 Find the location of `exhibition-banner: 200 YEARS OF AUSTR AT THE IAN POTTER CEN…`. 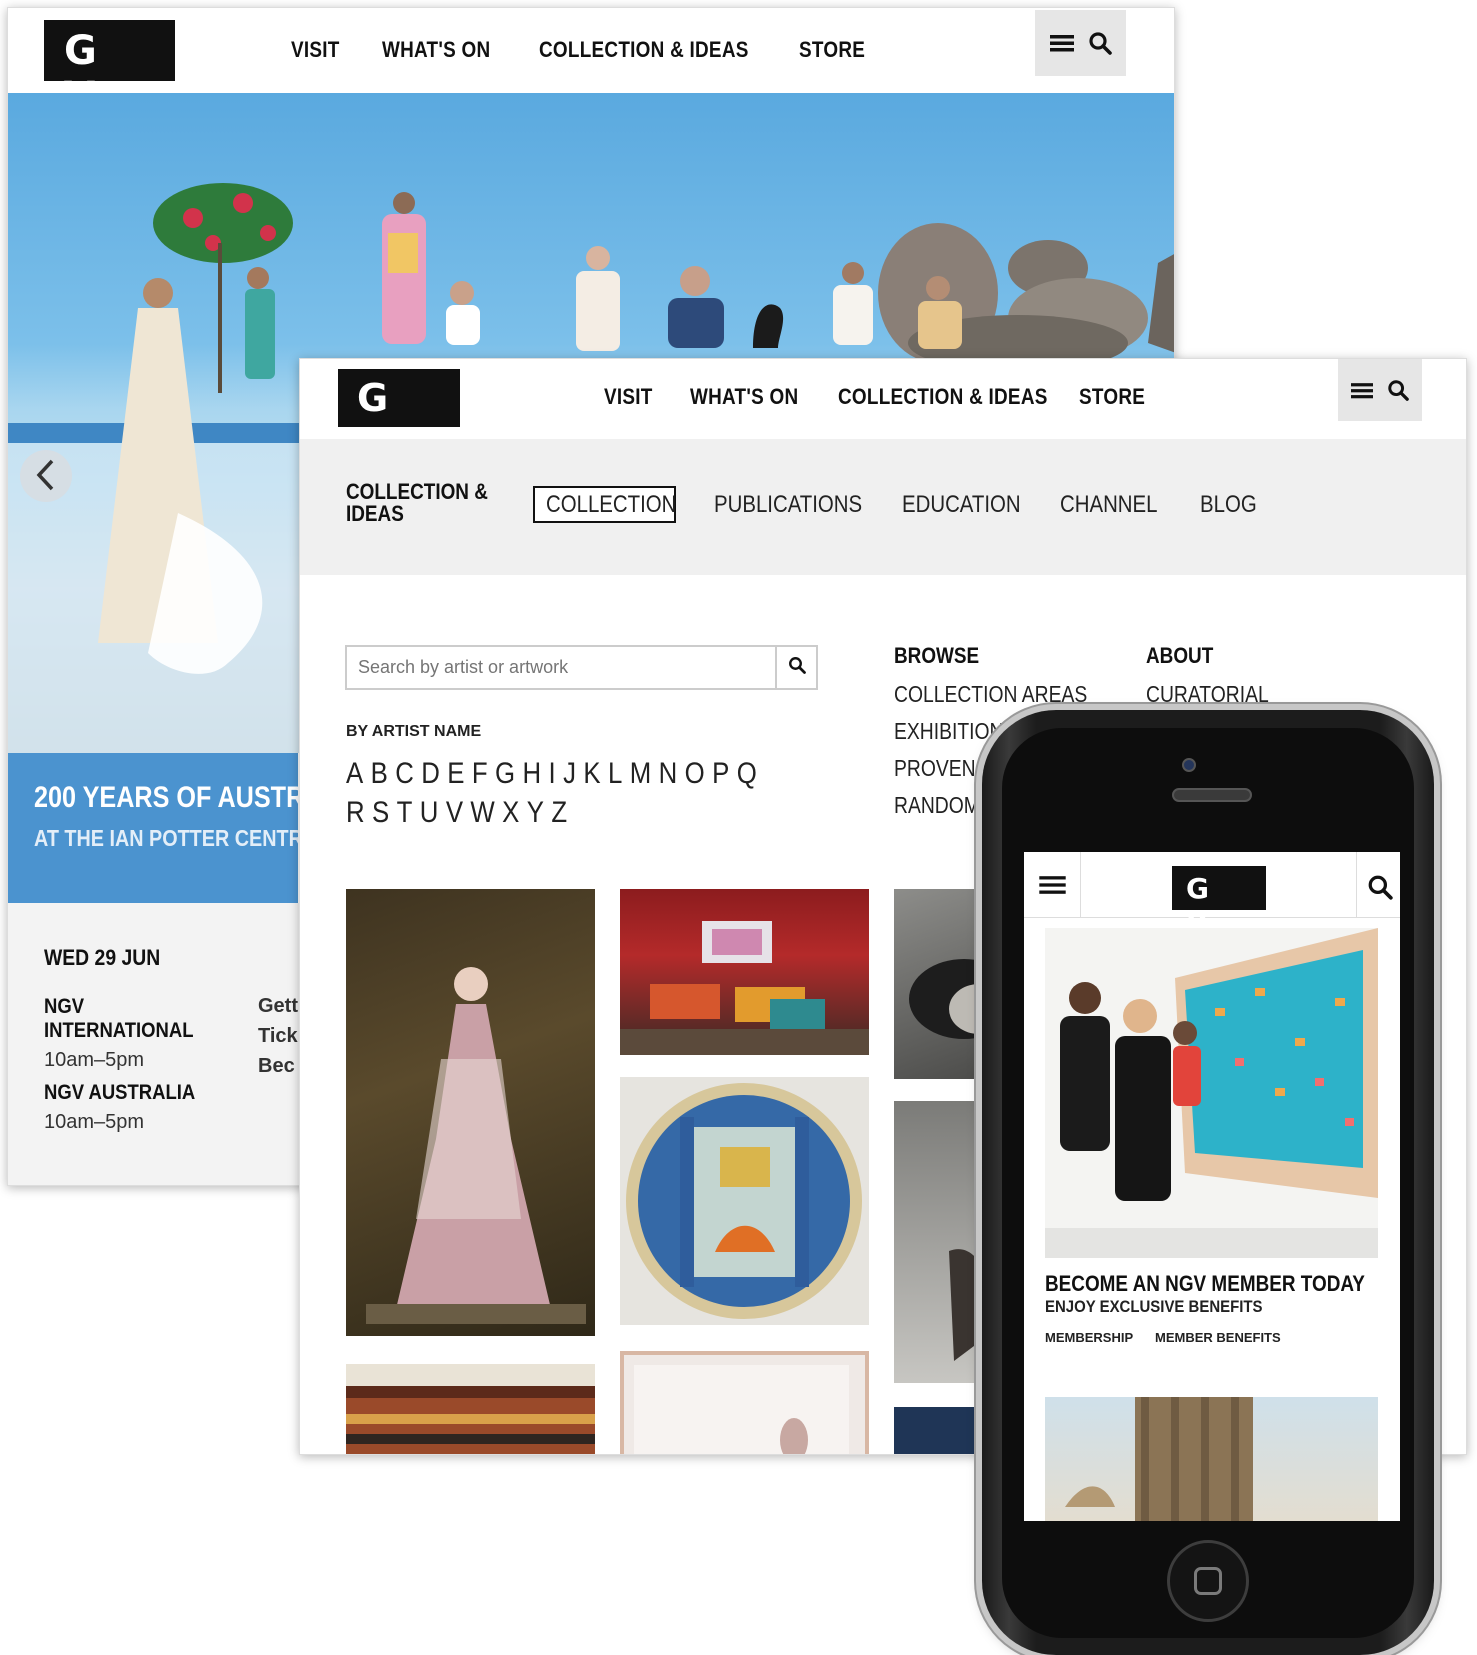

exhibition-banner: 200 YEARS OF AUSTR AT THE IAN POTTER CEN… is located at coordinates (153, 828).